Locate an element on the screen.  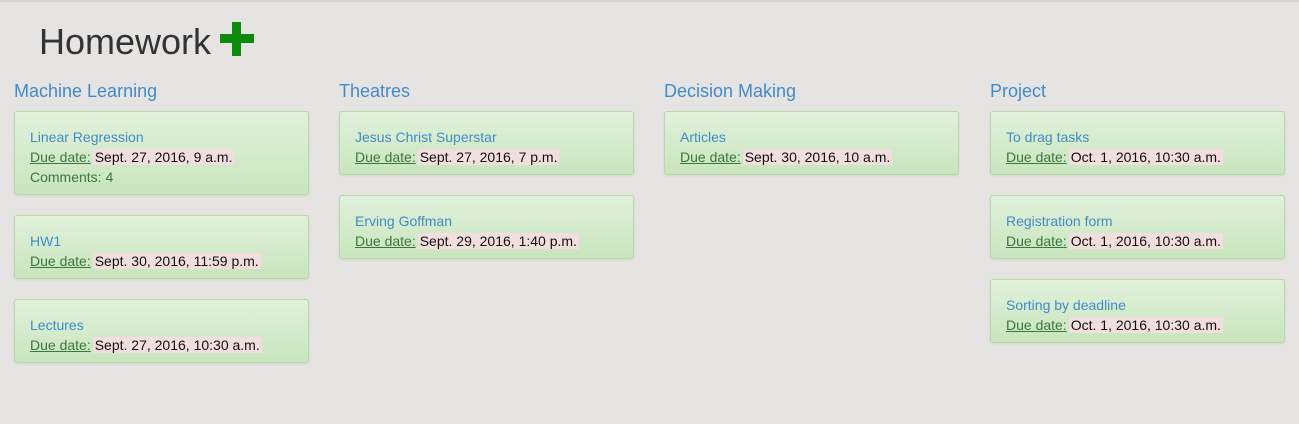
plus-icon-vertical is located at coordinates (237, 39).